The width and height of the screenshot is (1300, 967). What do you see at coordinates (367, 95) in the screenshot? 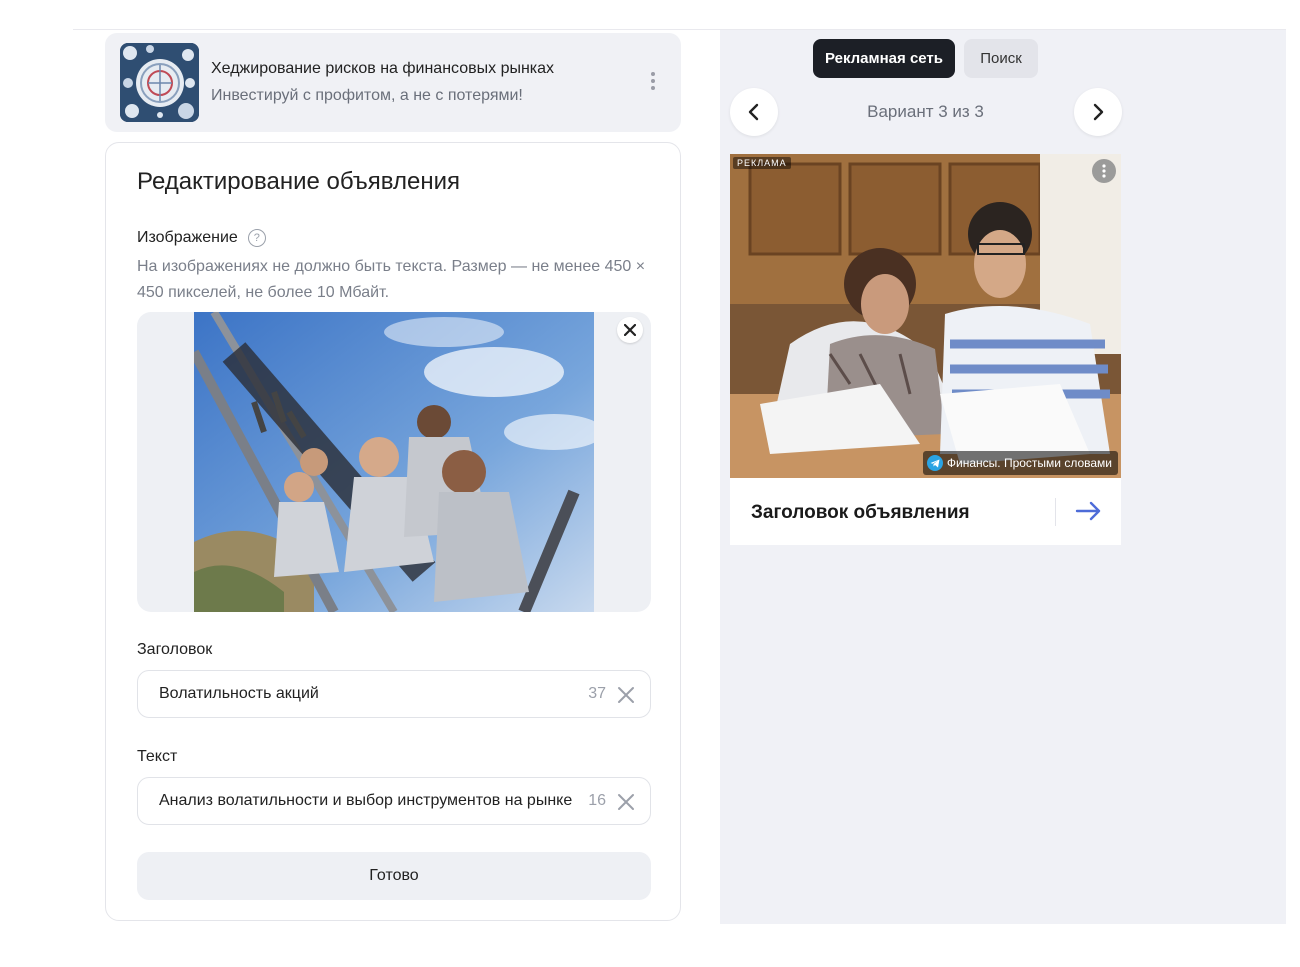
I see `campaign-subtitle: Инвестируй с профитом, а не с потерями!` at bounding box center [367, 95].